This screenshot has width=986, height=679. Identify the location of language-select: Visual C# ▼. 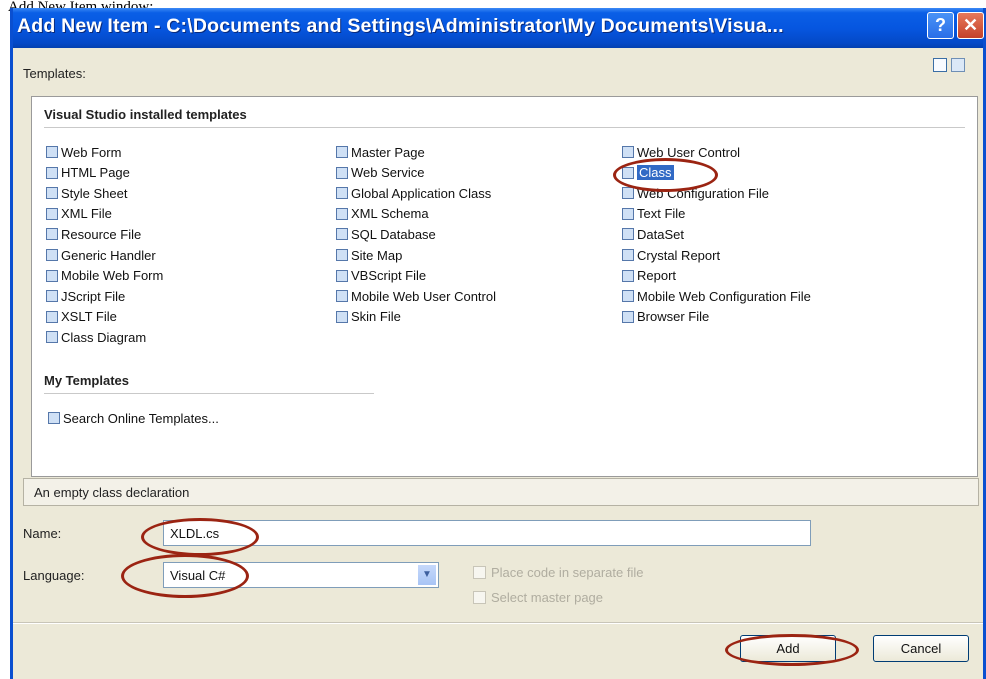
(301, 575).